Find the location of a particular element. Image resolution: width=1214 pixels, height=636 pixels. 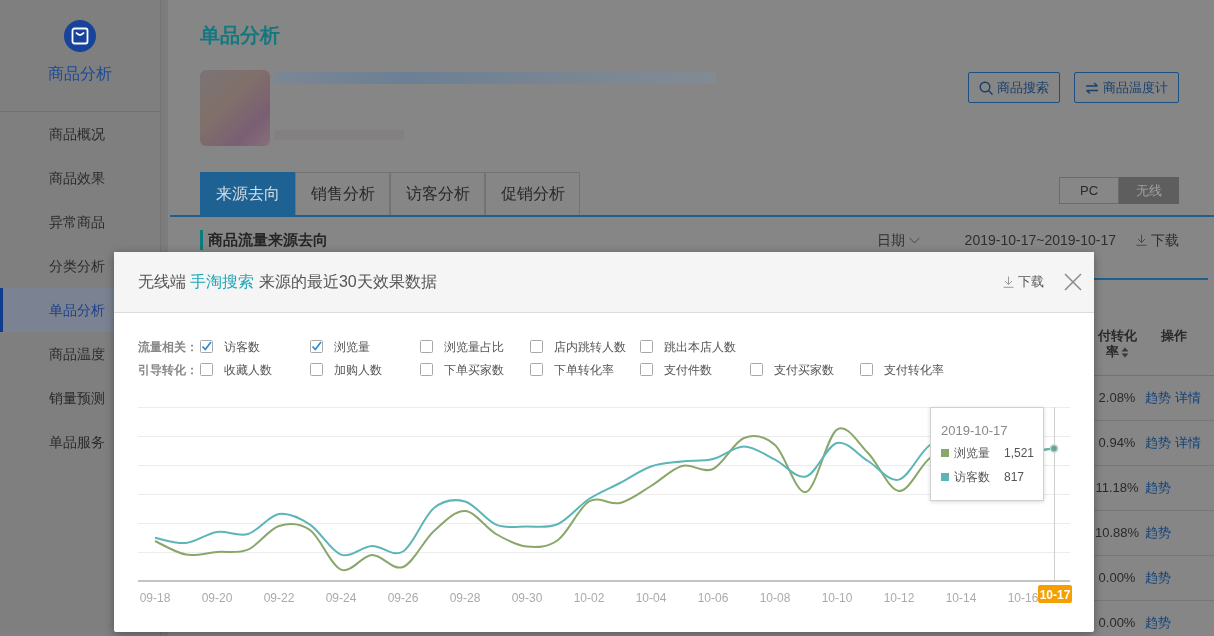

x-axis-label: 10-06 is located at coordinates (713, 598).